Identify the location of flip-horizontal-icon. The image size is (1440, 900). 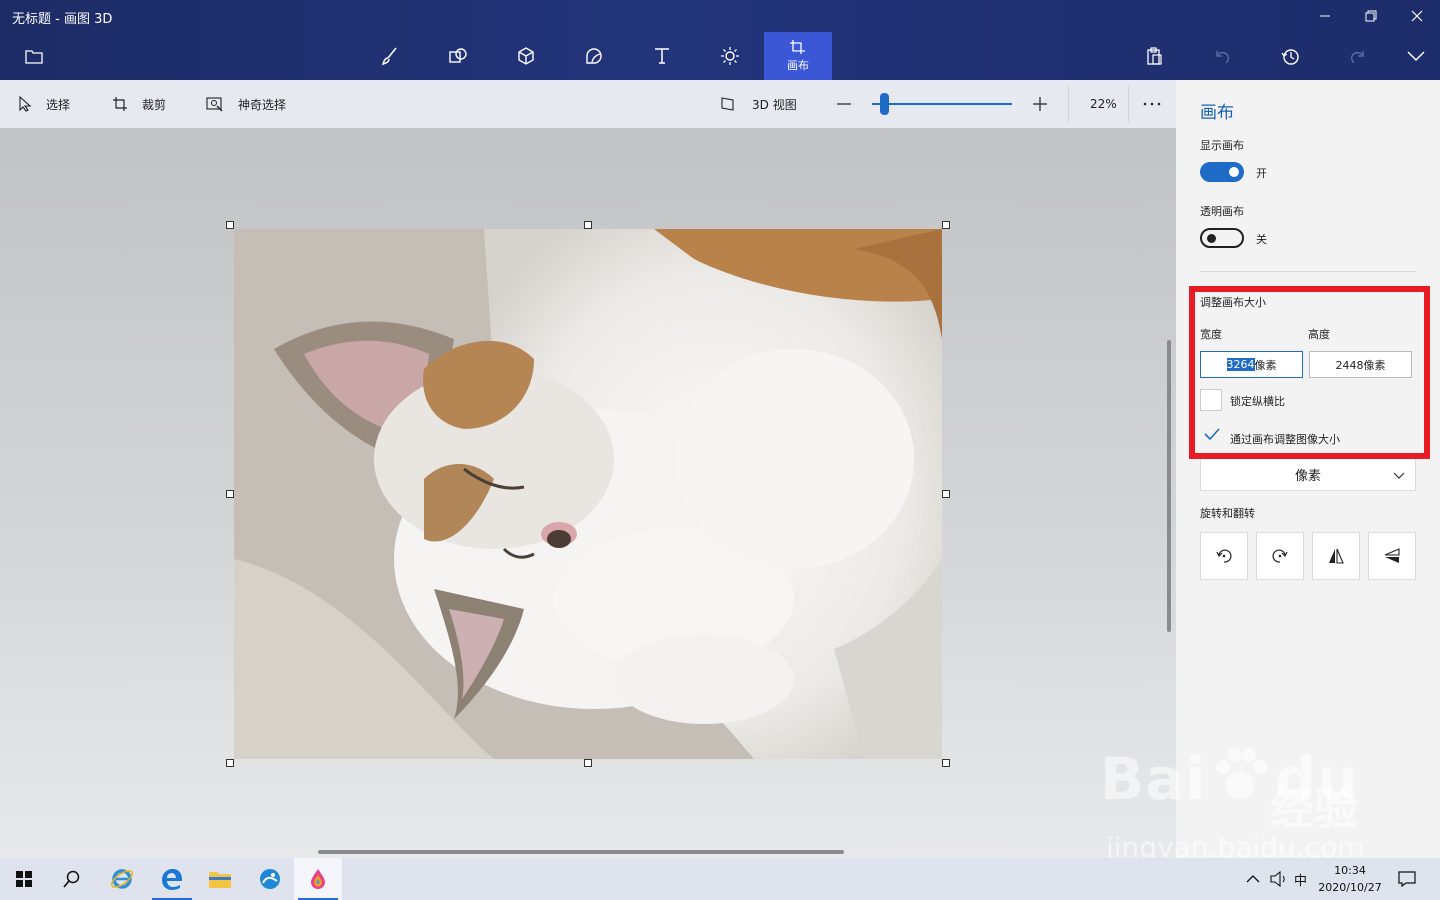
(1336, 556).